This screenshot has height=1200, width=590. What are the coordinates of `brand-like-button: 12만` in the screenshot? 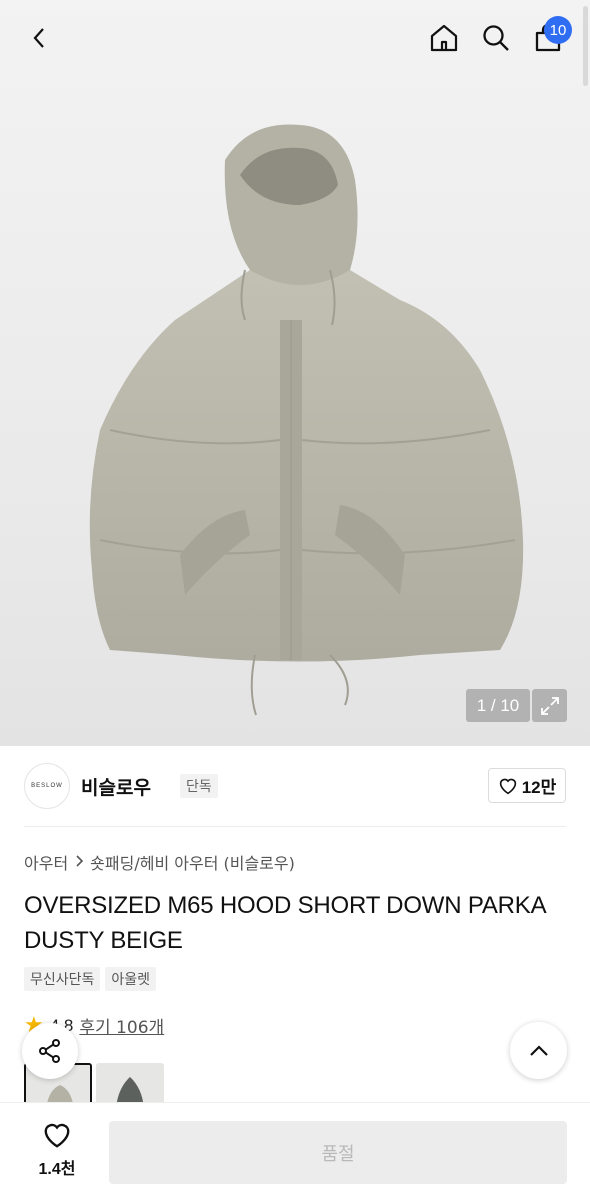 It's located at (527, 785).